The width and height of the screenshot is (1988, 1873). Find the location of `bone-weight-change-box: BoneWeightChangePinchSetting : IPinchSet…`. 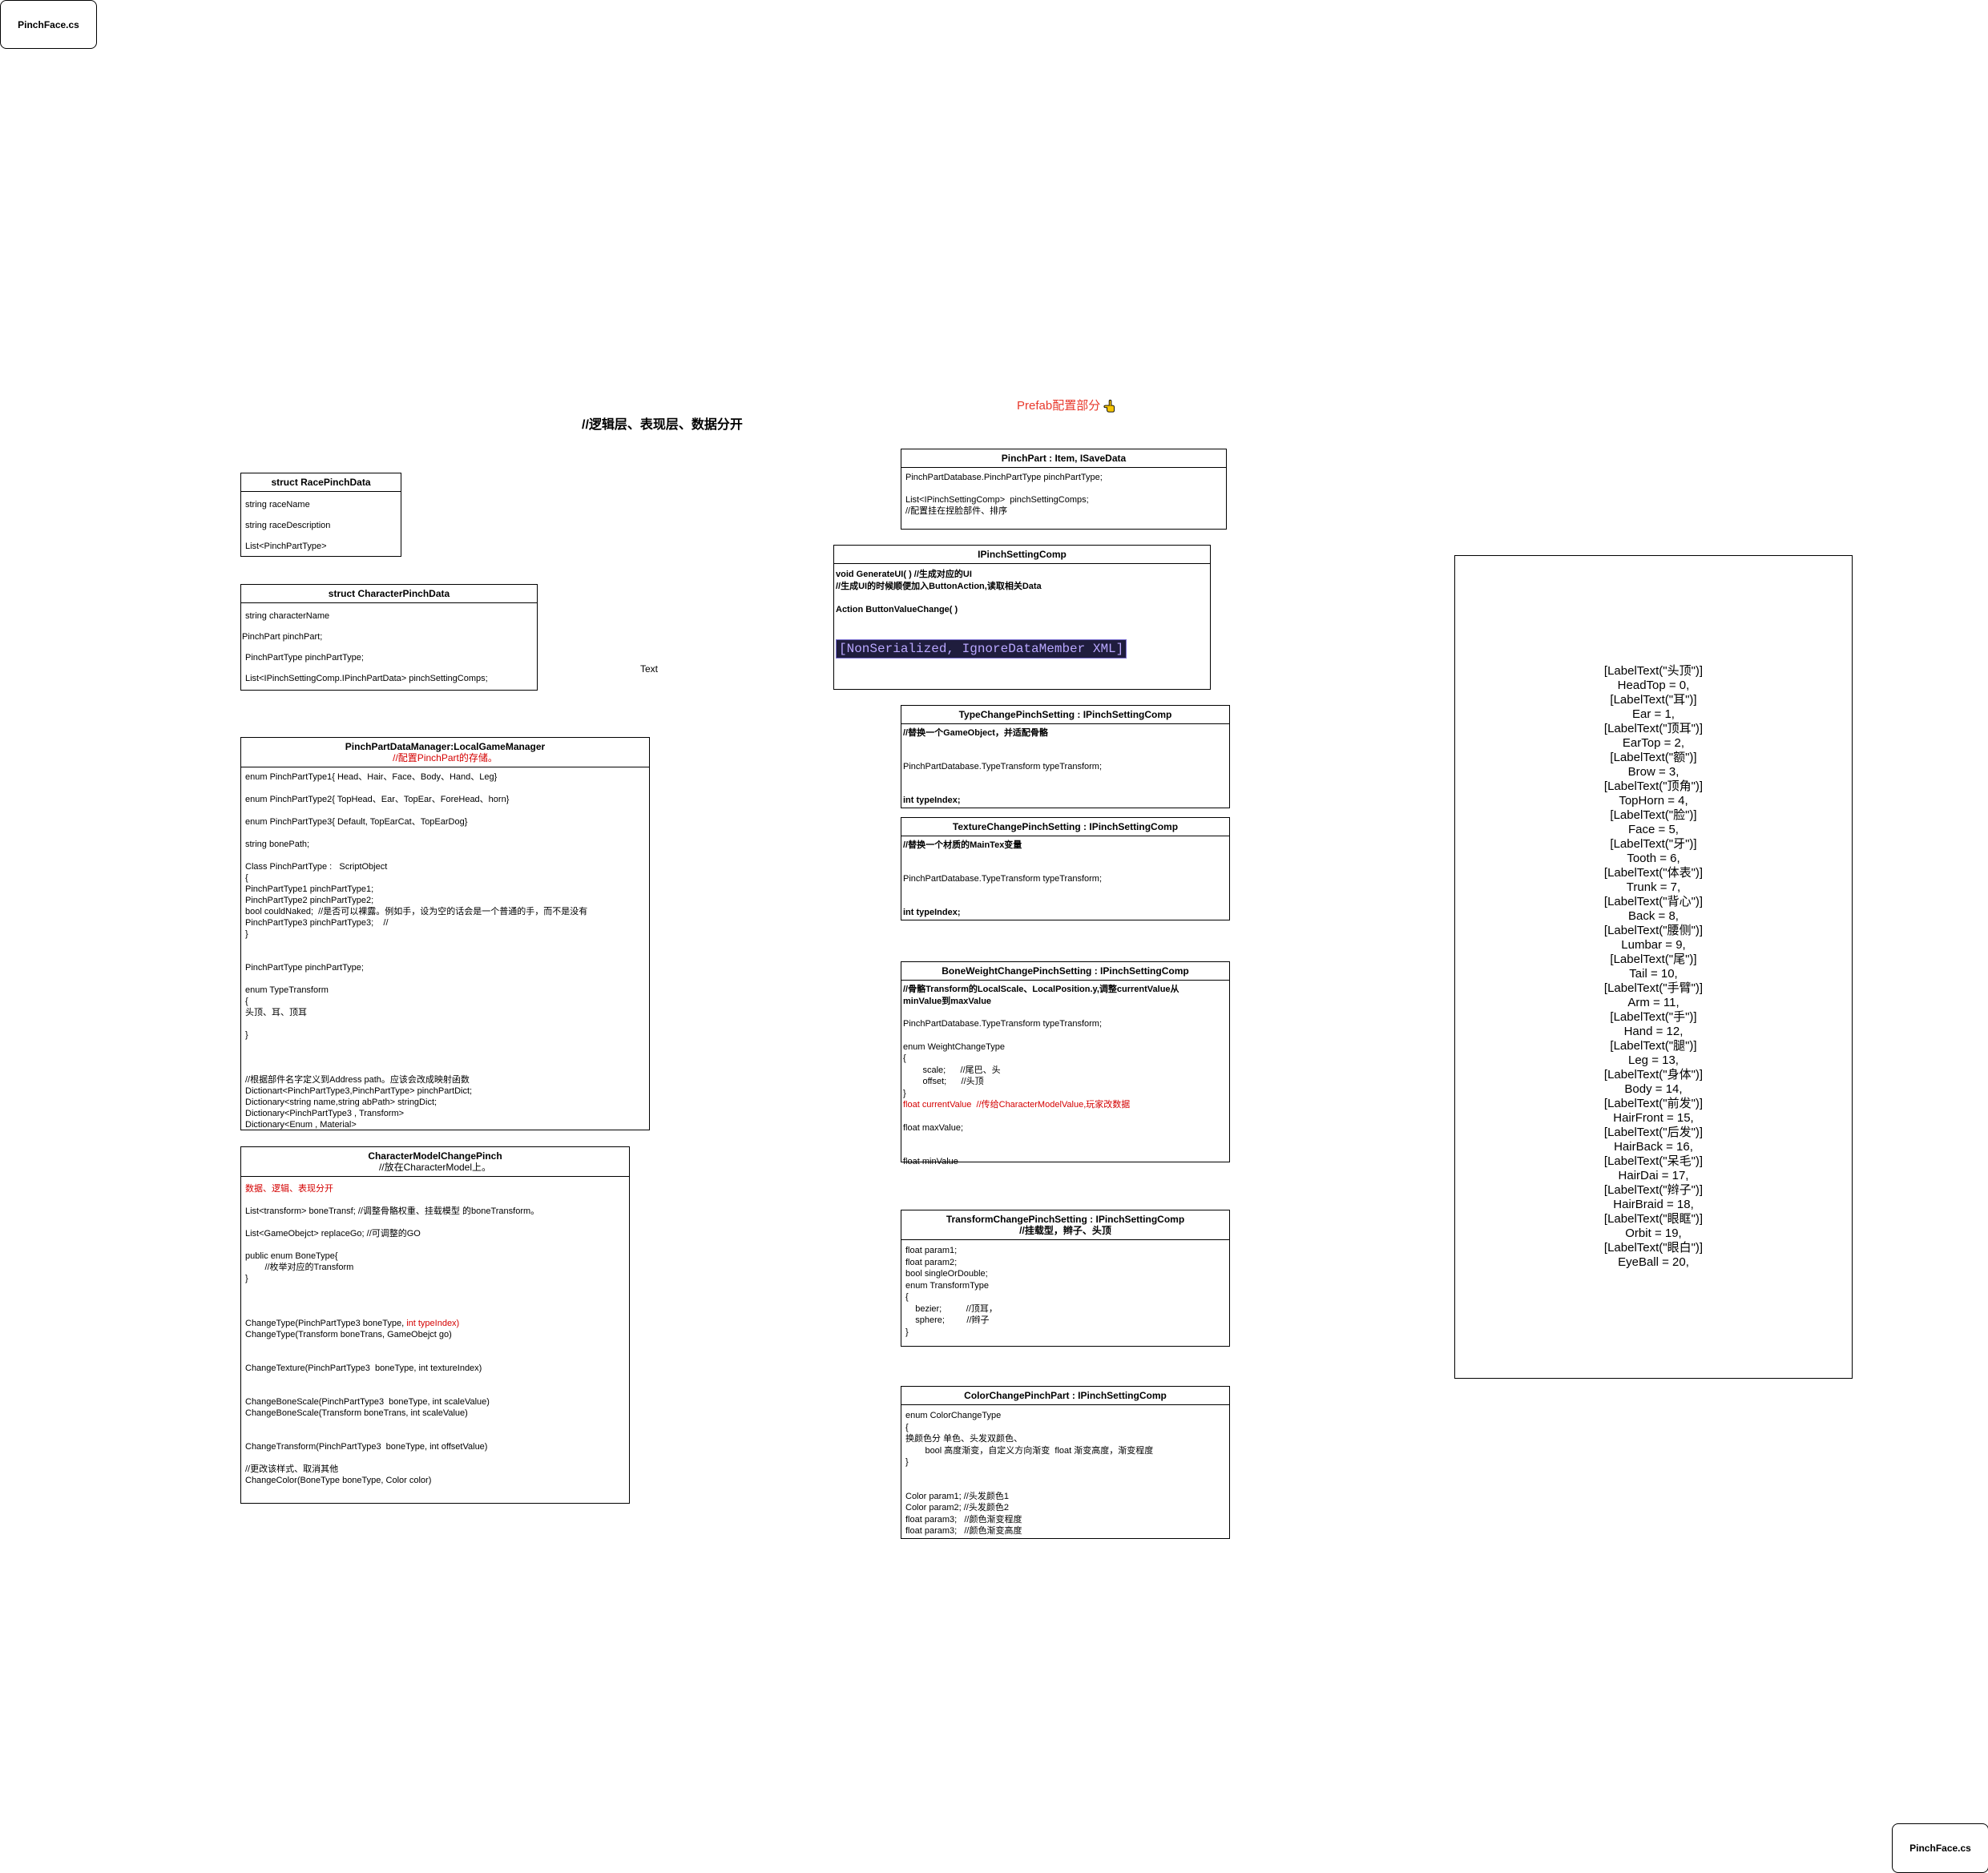

bone-weight-change-box: BoneWeightChangePinchSetting : IPinchSet… is located at coordinates (1065, 1063).